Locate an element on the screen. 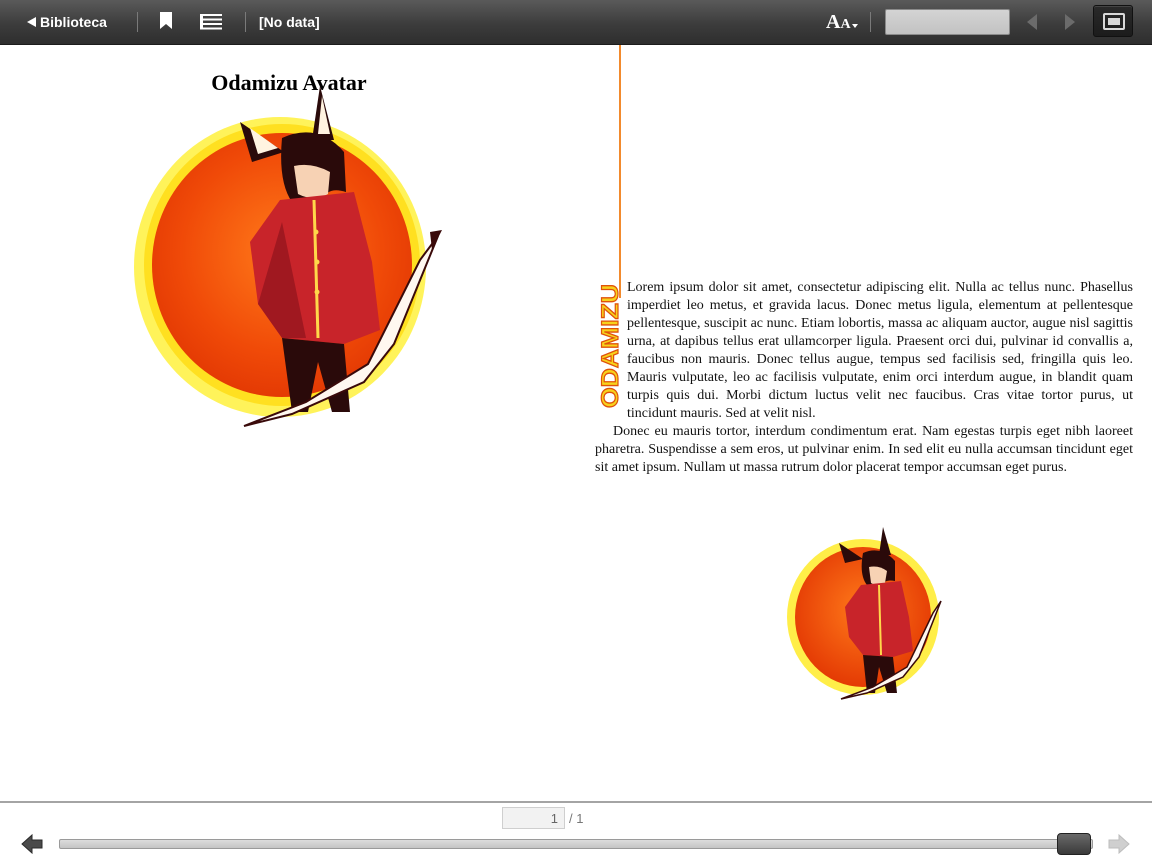 This screenshot has width=1152, height=864. back-triangle-icon is located at coordinates (31, 22).